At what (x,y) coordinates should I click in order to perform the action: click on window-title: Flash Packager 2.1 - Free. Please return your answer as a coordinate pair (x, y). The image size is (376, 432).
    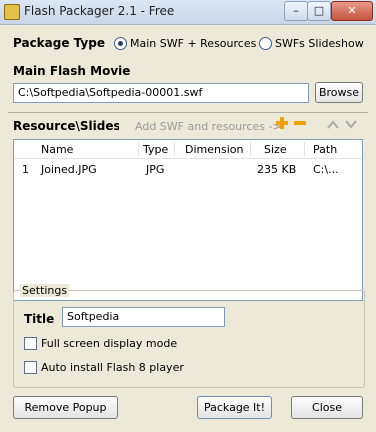
    Looking at the image, I should click on (99, 11).